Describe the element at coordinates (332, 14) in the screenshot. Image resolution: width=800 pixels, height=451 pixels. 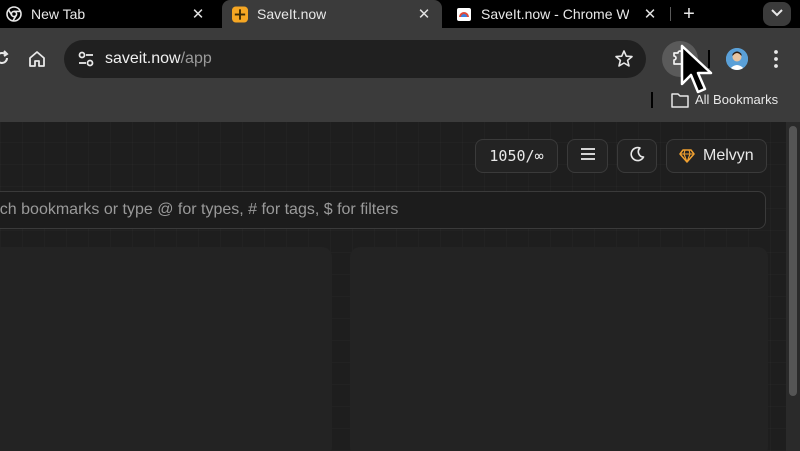
I see `tab-saveit: SaveIt.now ✕` at that location.